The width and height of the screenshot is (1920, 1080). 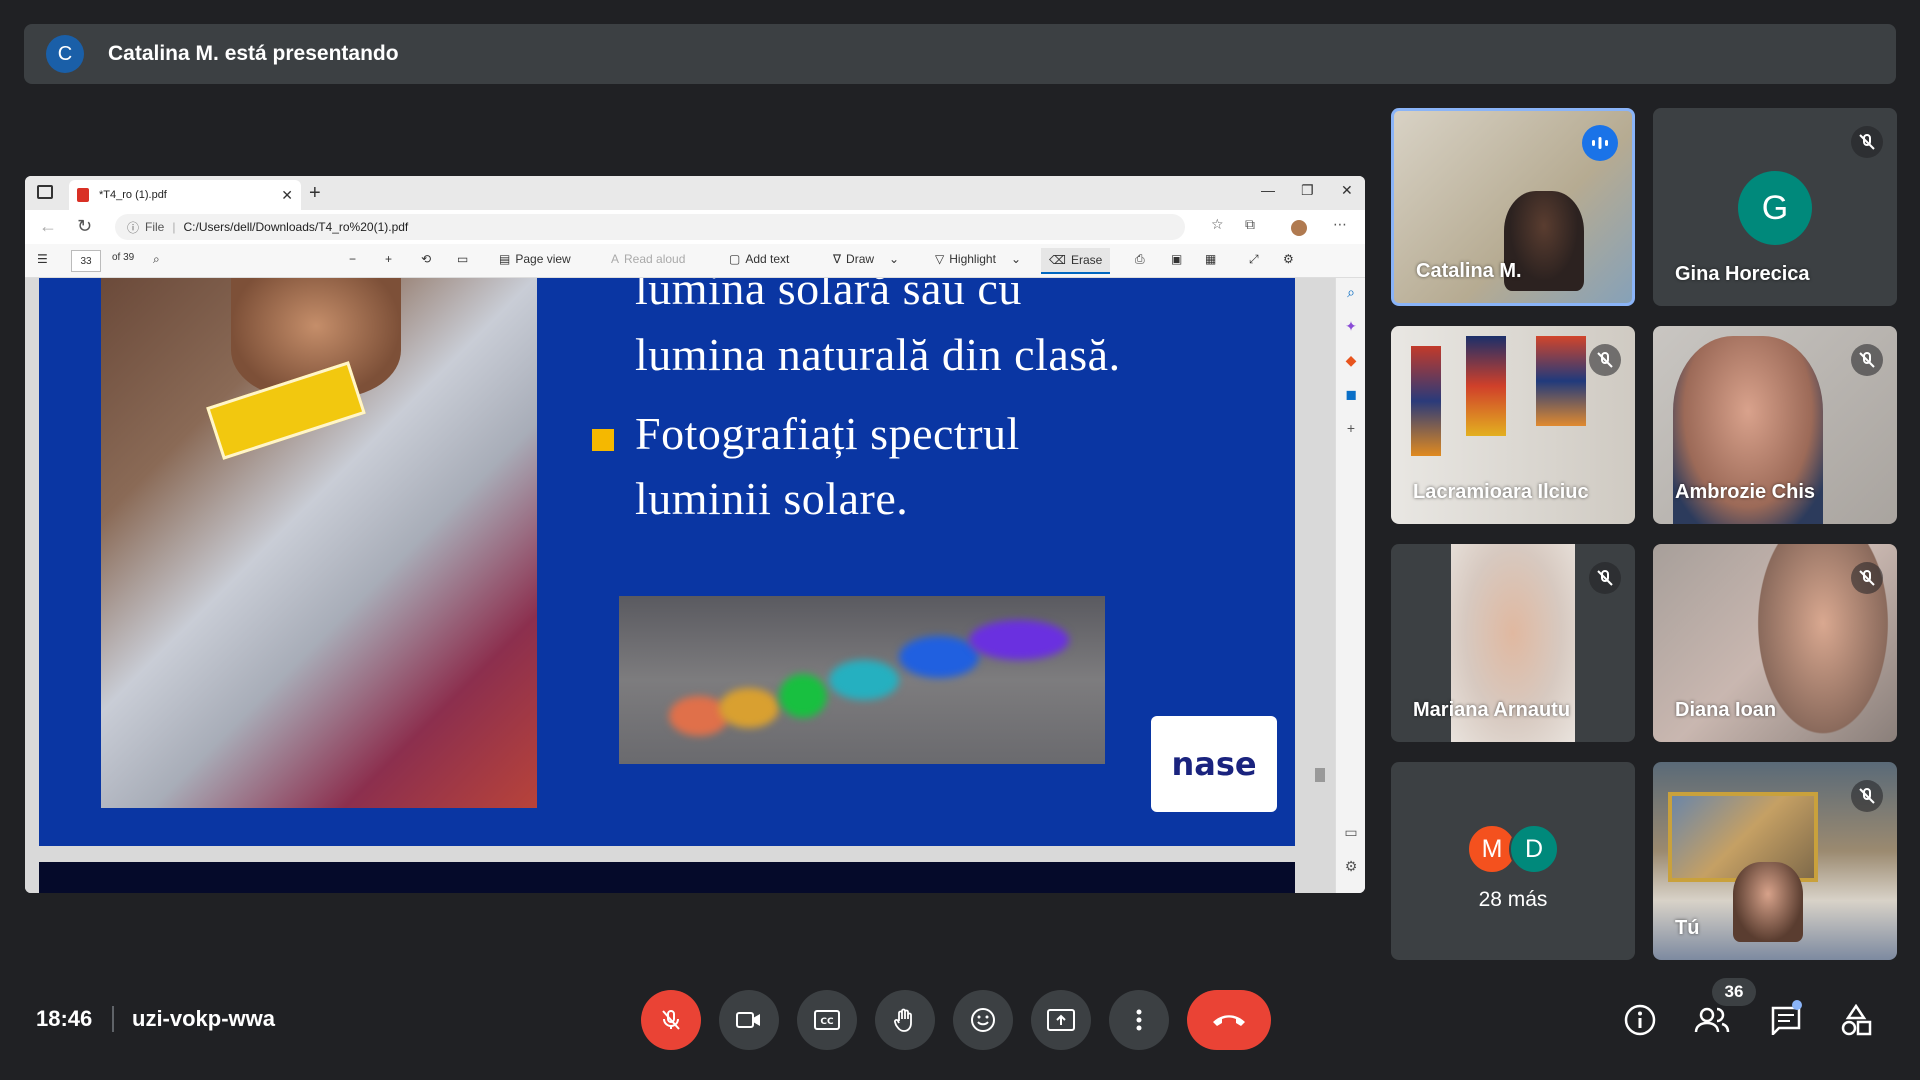 I want to click on page-number-input: 33, so click(x=86, y=261).